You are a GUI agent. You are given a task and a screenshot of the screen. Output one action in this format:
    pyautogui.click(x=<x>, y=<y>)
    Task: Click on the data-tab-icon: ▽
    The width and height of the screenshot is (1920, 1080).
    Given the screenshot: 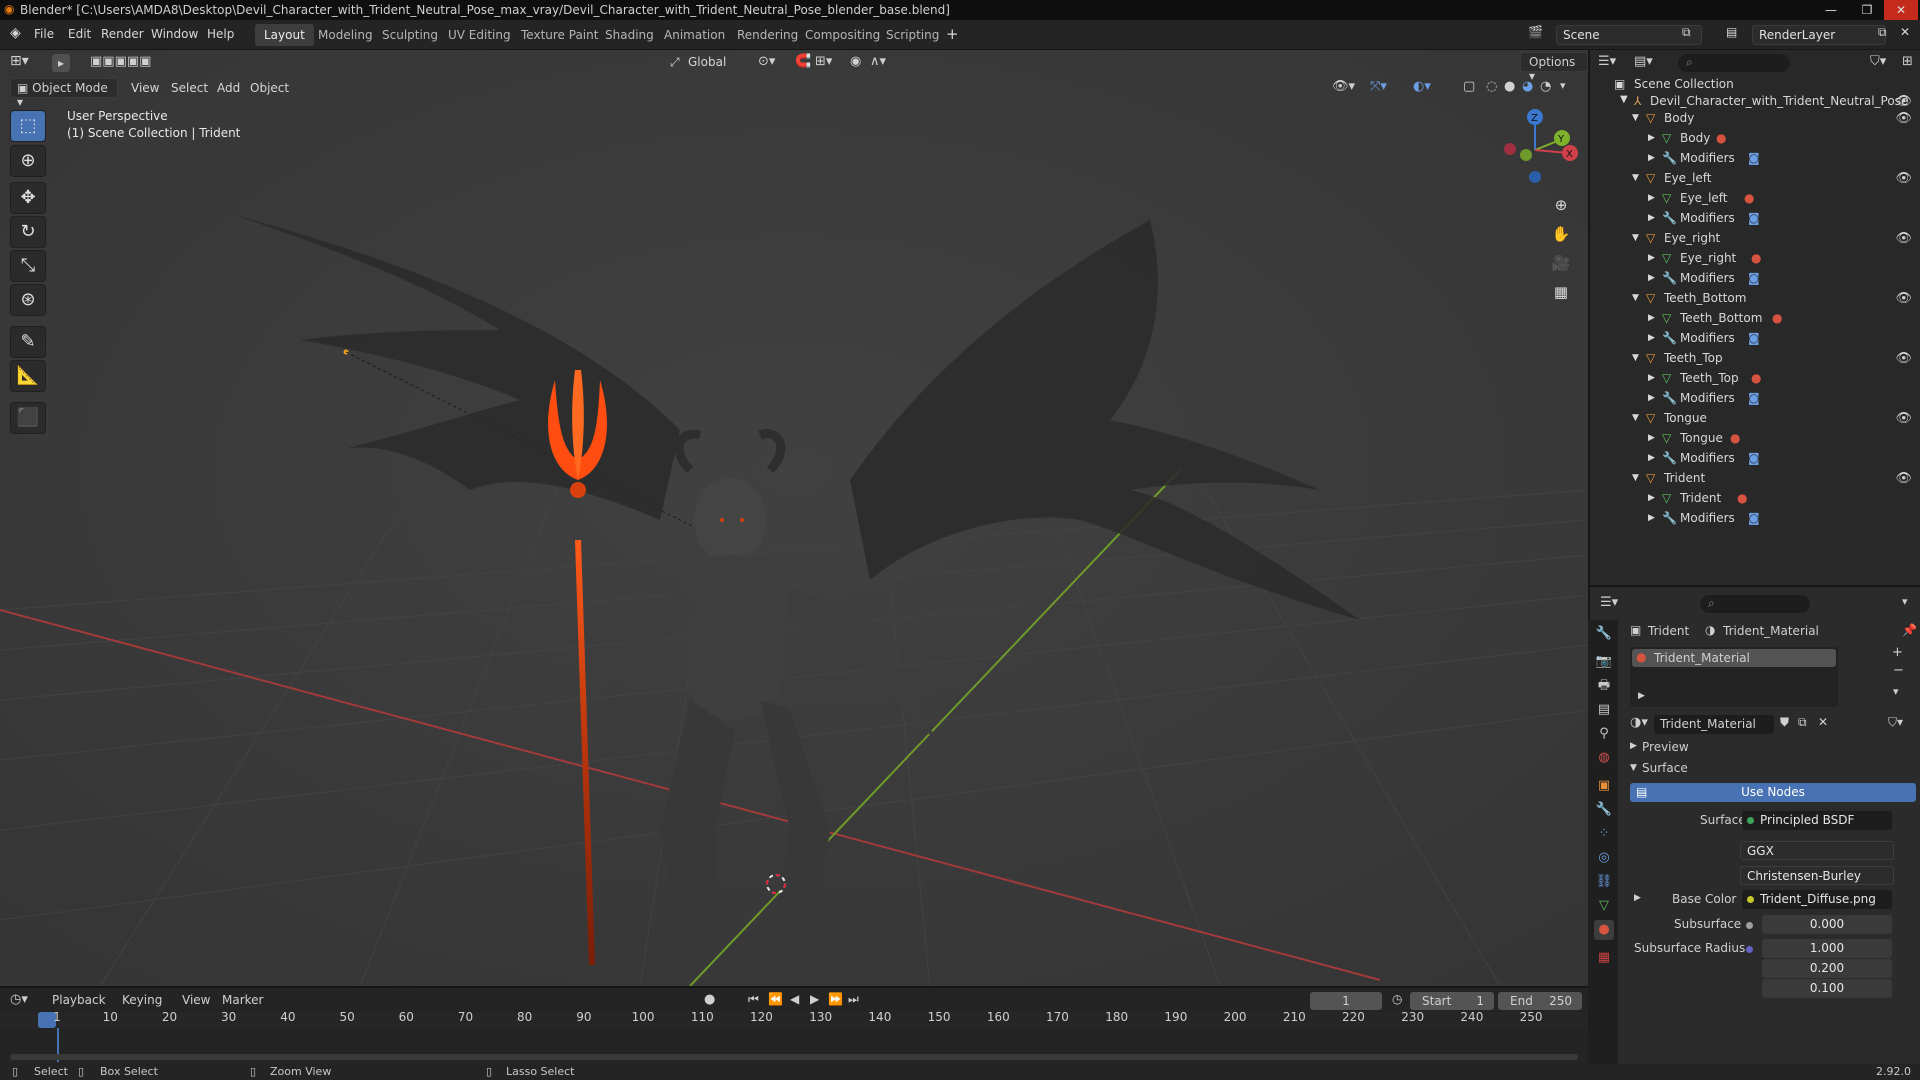 What is the action you would take?
    pyautogui.click(x=1604, y=906)
    